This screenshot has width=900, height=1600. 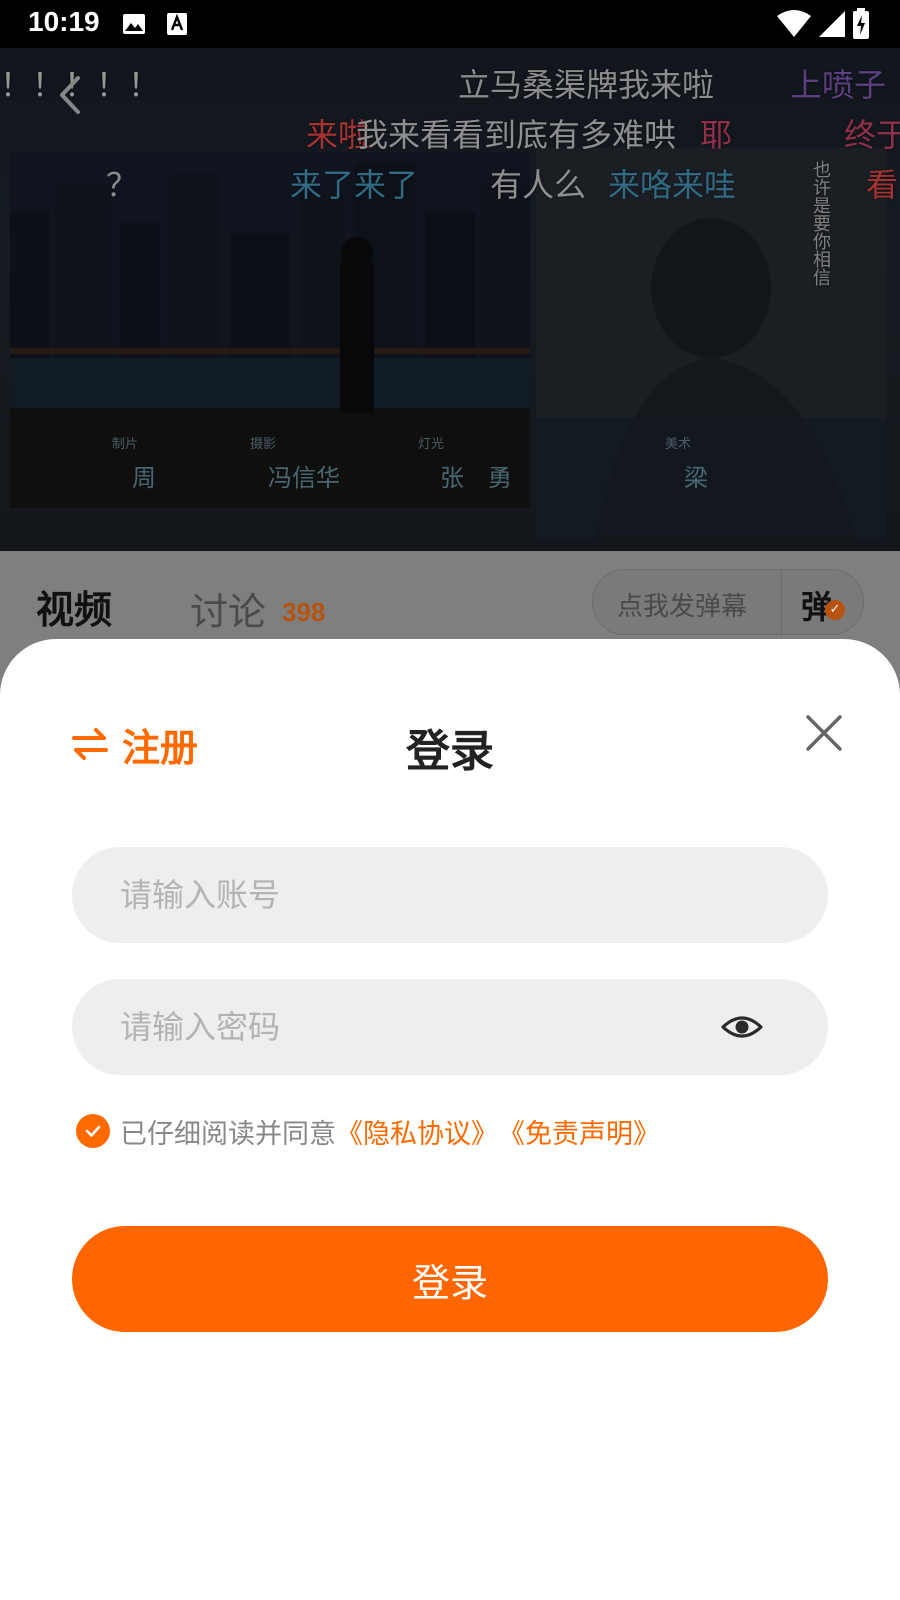 I want to click on discussion-count-badge: 398, so click(x=304, y=612).